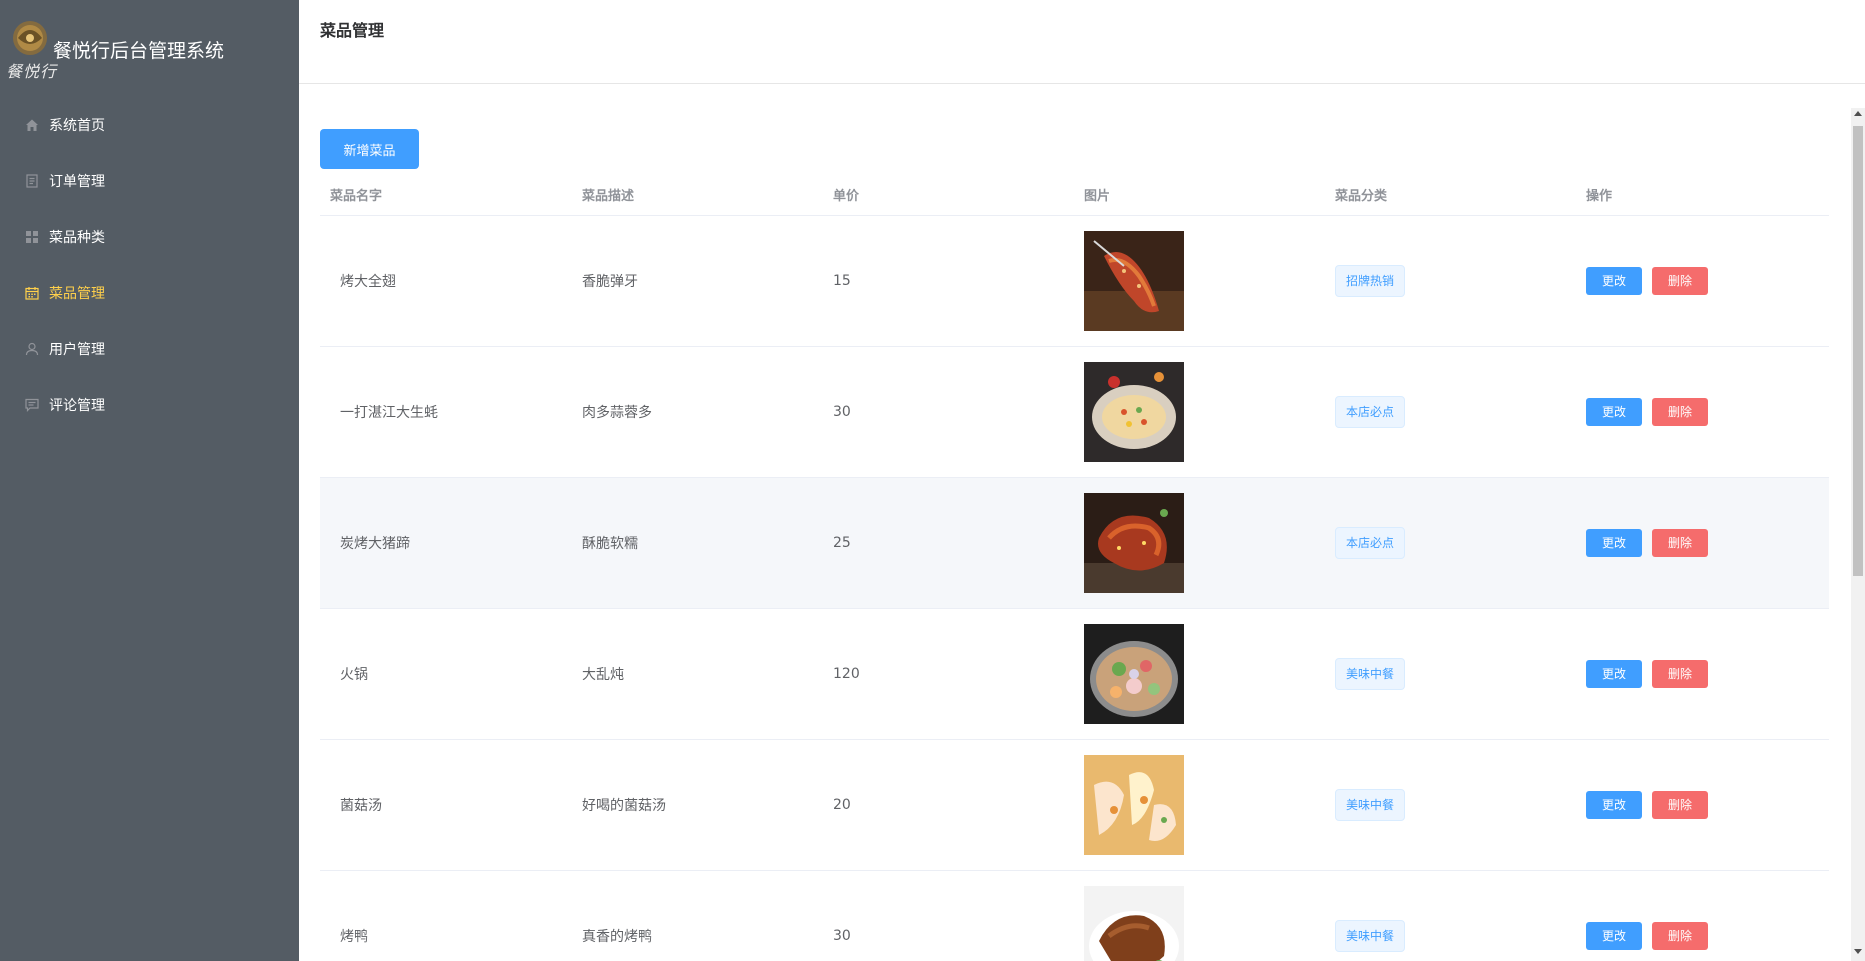 Image resolution: width=1865 pixels, height=961 pixels. What do you see at coordinates (149, 349) in the screenshot?
I see `sidebar-item-users: 用户管理` at bounding box center [149, 349].